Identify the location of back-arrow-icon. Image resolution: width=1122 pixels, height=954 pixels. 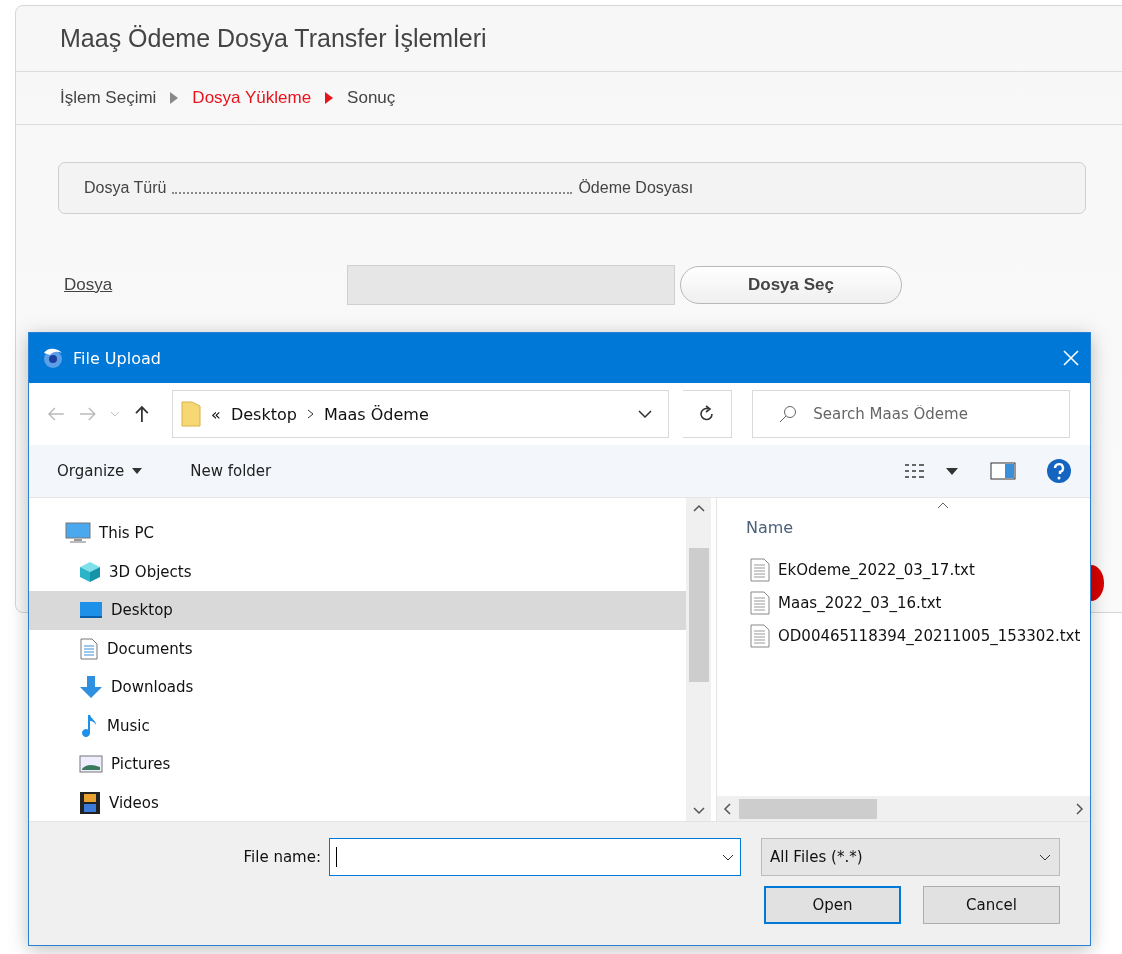
(56, 414).